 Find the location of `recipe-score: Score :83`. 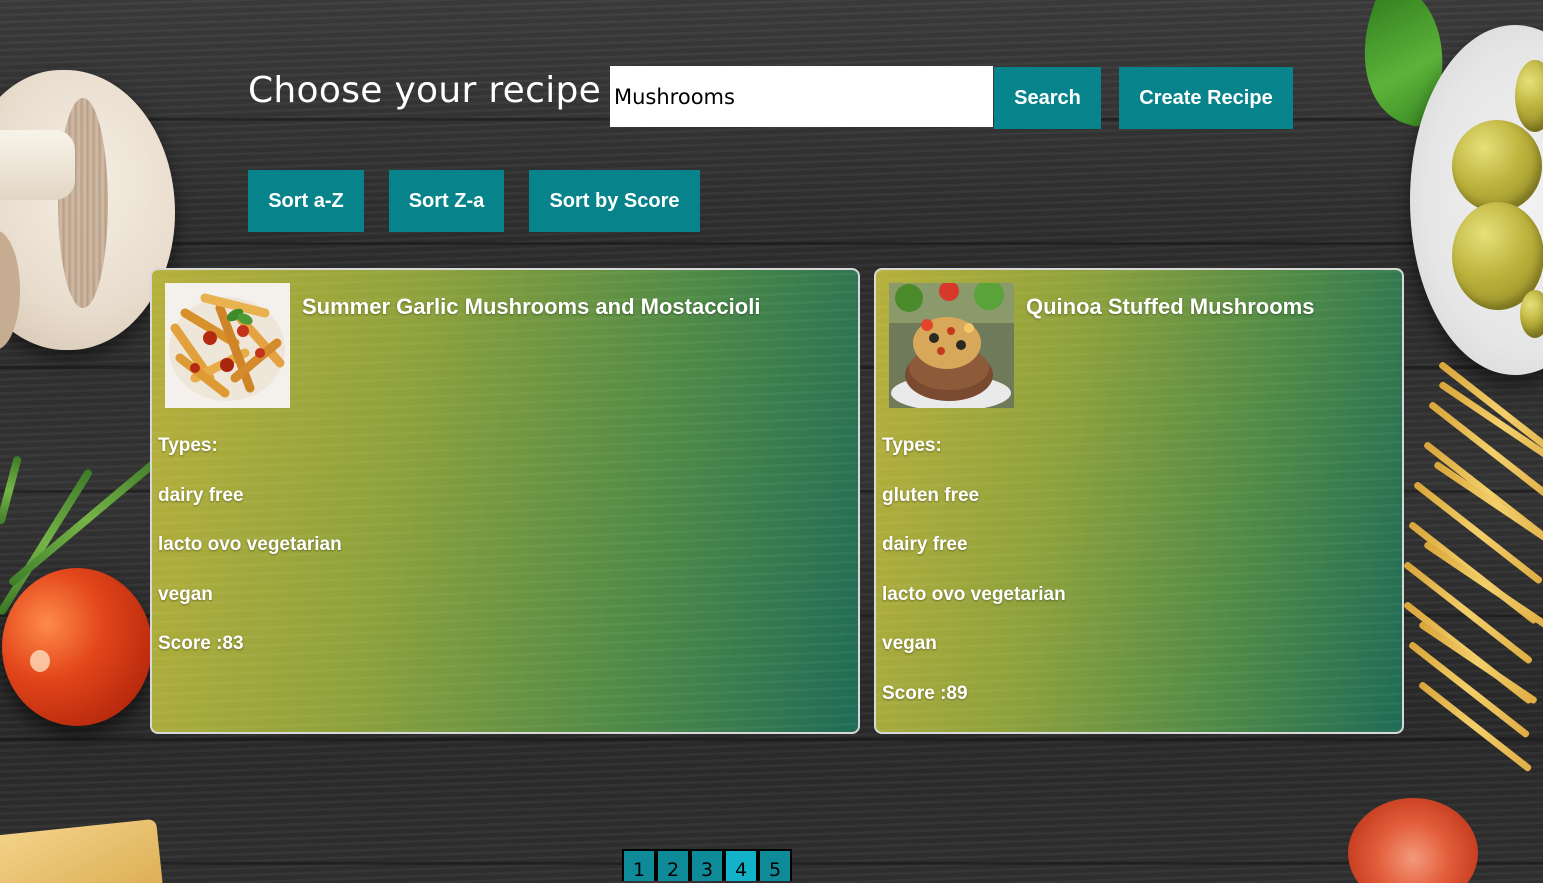

recipe-score: Score :83 is located at coordinates (201, 643).